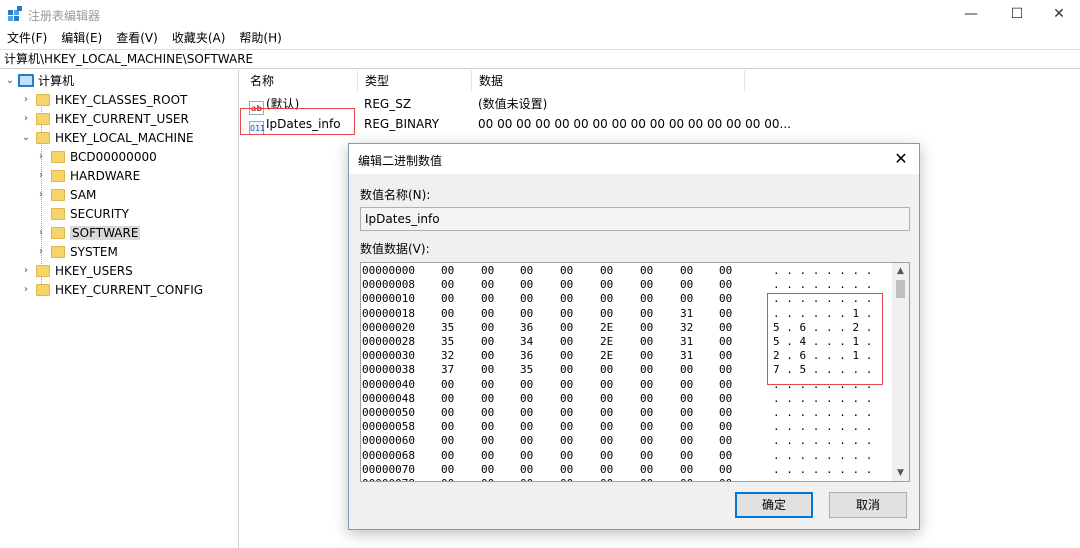  I want to click on hex-byte: 35, so click(526, 369).